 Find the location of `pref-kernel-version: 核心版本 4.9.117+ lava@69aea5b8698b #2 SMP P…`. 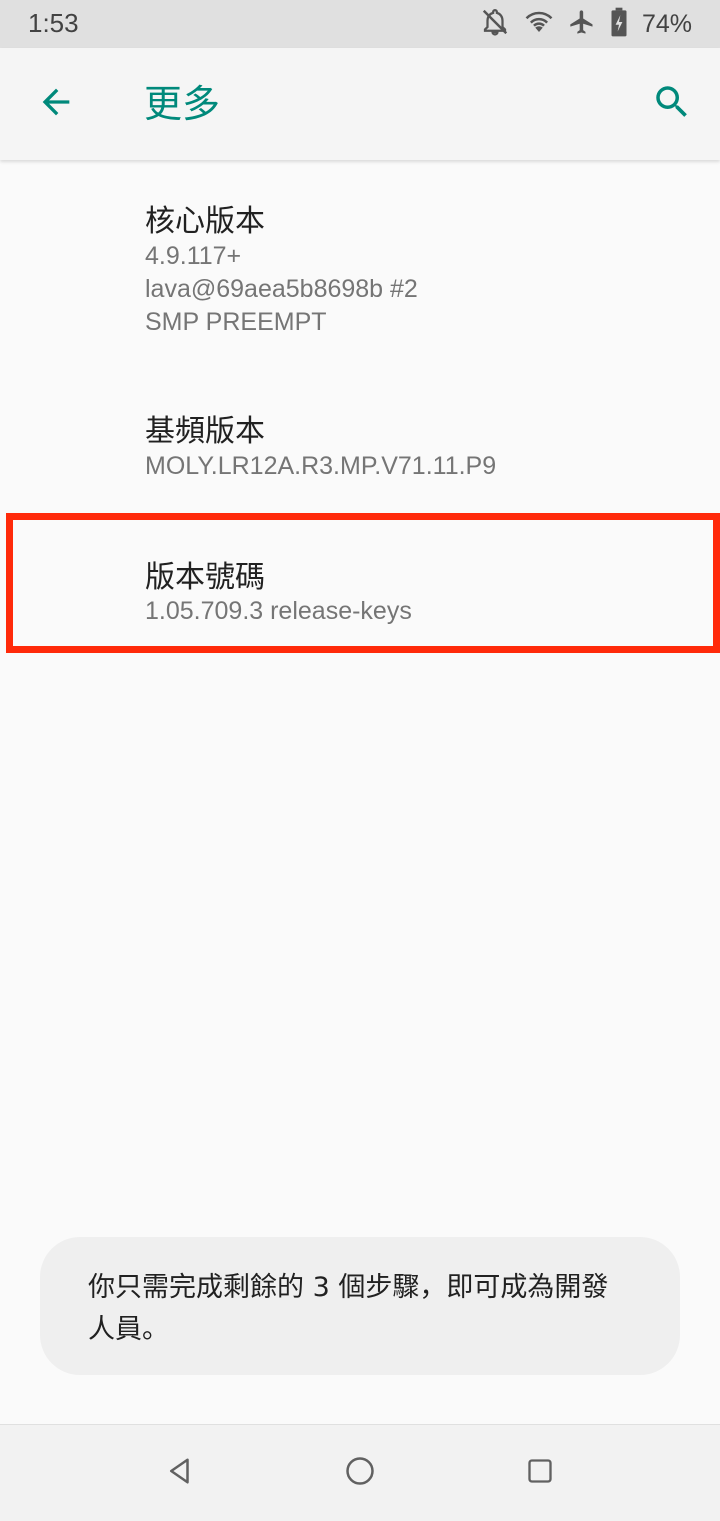

pref-kernel-version: 核心版本 4.9.117+ lava@69aea5b8698b #2 SMP P… is located at coordinates (360, 260).